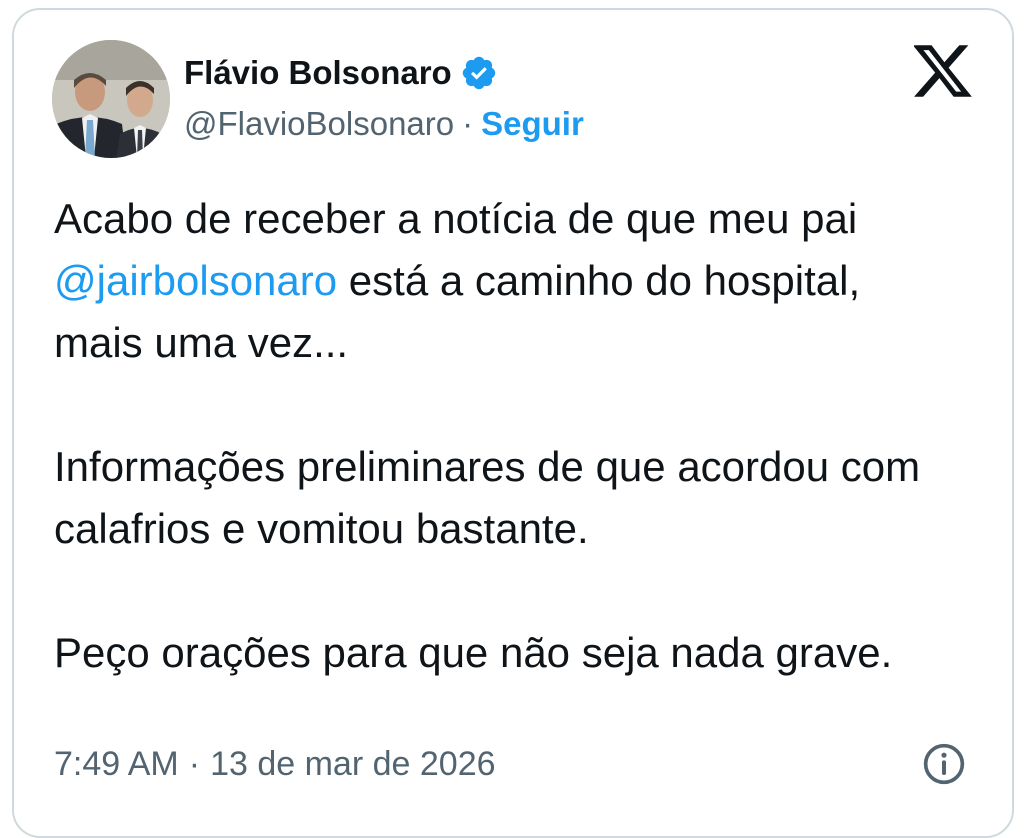  What do you see at coordinates (478, 73) in the screenshot?
I see `verified-badge-icon` at bounding box center [478, 73].